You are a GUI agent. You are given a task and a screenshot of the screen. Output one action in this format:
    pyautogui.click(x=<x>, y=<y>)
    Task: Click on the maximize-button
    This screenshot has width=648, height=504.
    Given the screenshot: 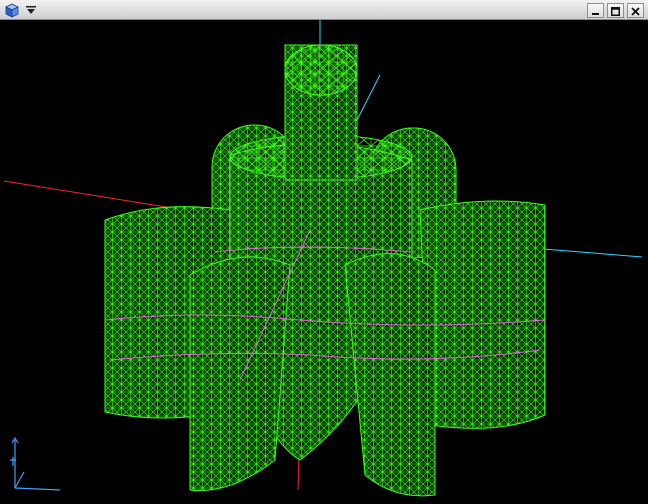 What is the action you would take?
    pyautogui.click(x=615, y=10)
    